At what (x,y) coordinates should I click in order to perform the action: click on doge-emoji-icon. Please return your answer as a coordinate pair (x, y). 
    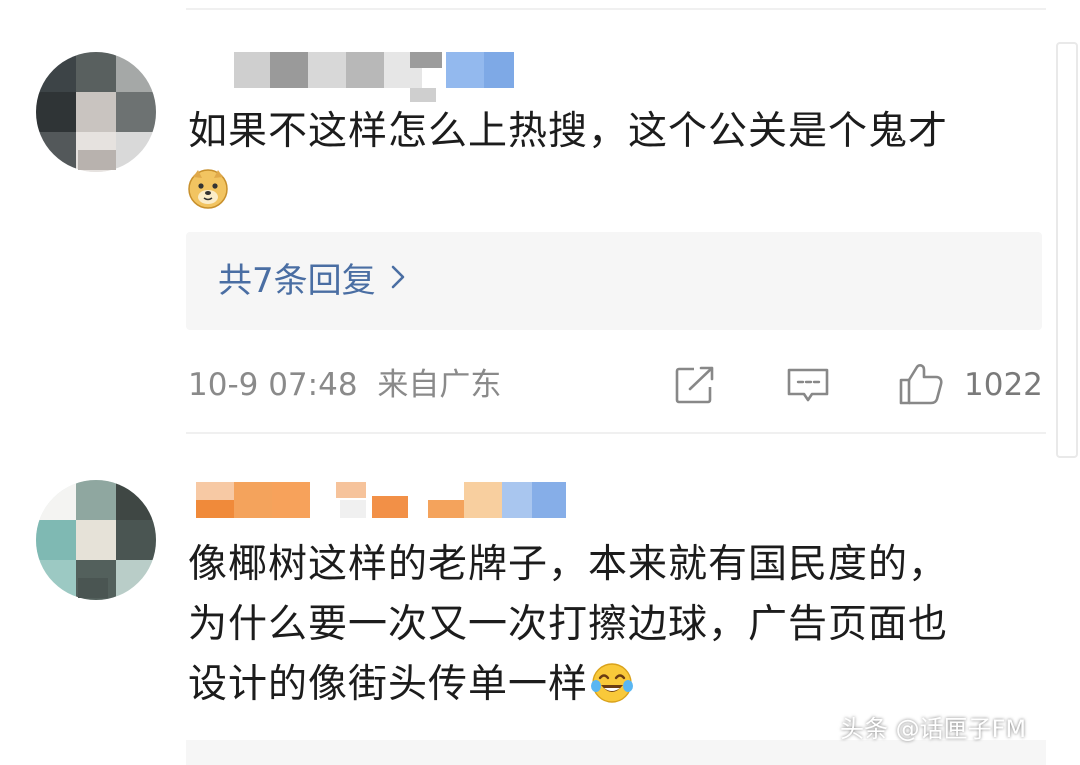
    Looking at the image, I should click on (208, 189).